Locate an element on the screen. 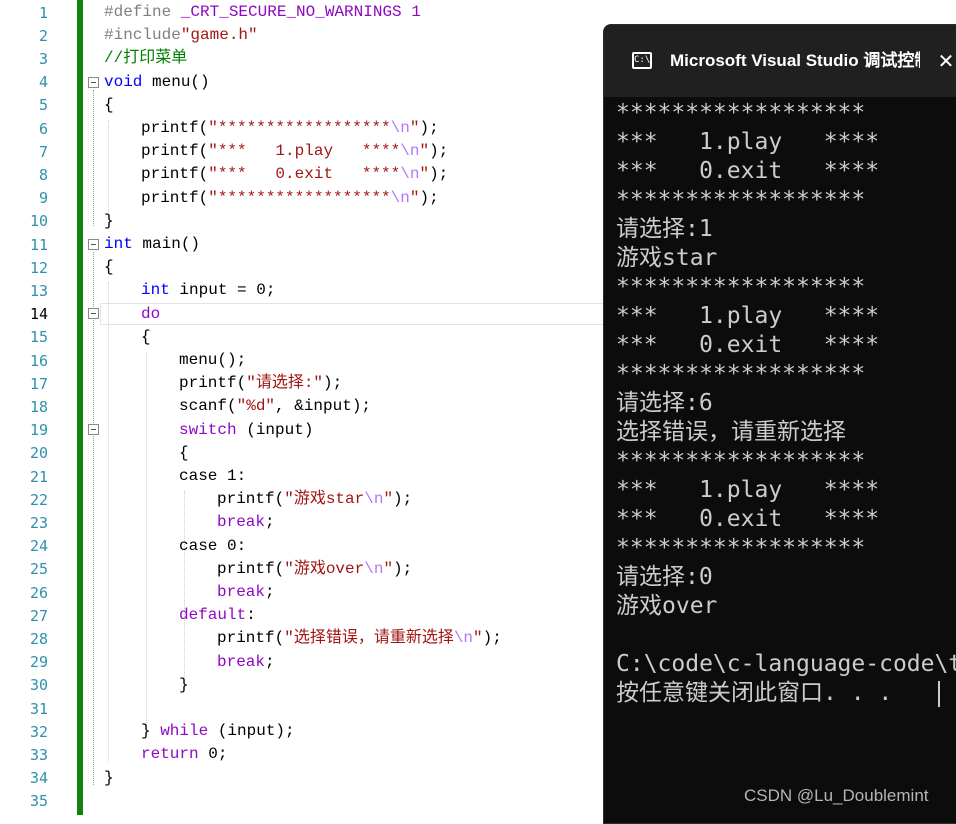 This screenshot has width=956, height=824. line-number: 22 is located at coordinates (38, 500).